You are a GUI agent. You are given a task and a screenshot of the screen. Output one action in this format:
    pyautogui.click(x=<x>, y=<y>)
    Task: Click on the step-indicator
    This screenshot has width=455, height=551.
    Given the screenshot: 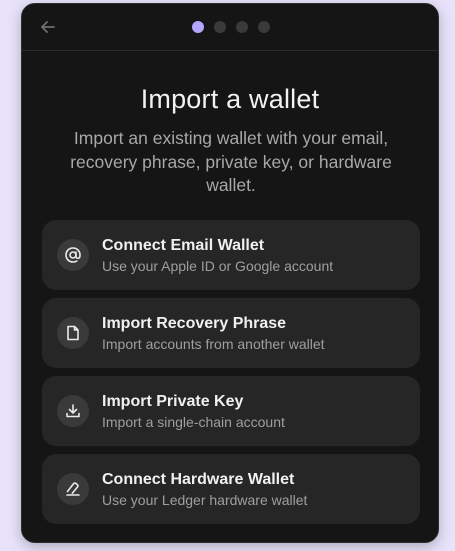 What is the action you would take?
    pyautogui.click(x=231, y=27)
    